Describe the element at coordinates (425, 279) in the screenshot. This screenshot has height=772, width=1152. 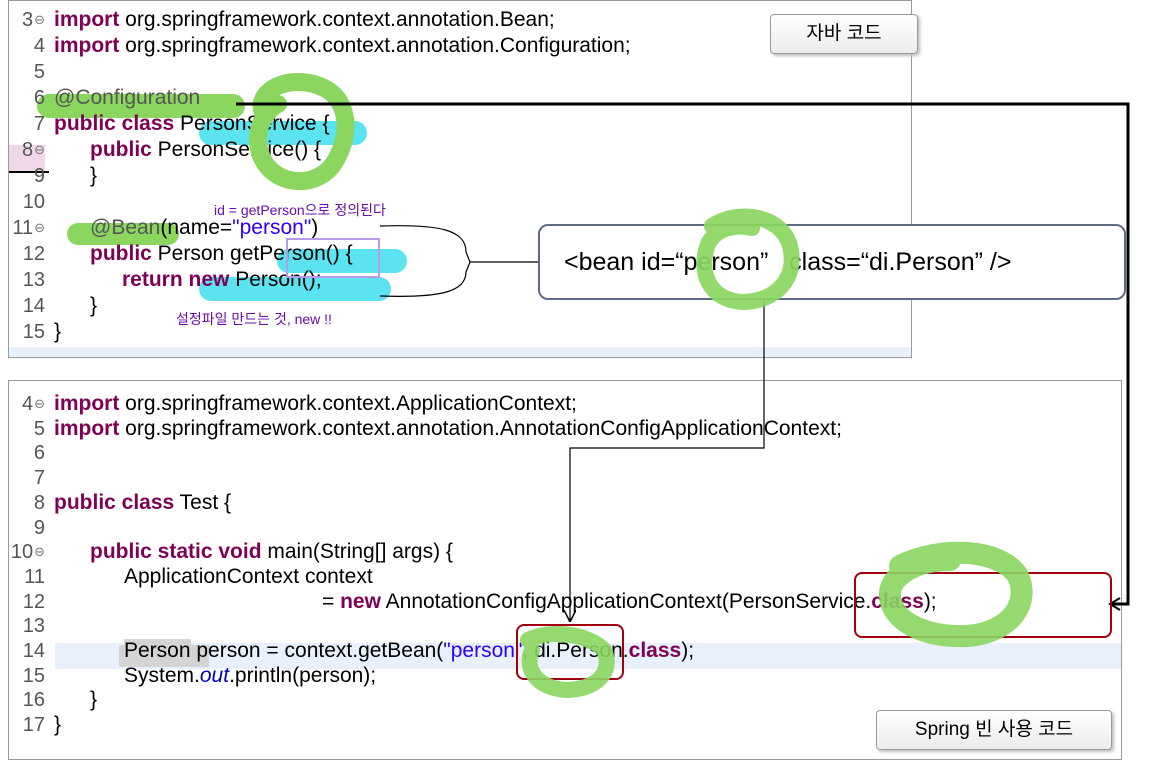
I see `bean-brace-bottom` at that location.